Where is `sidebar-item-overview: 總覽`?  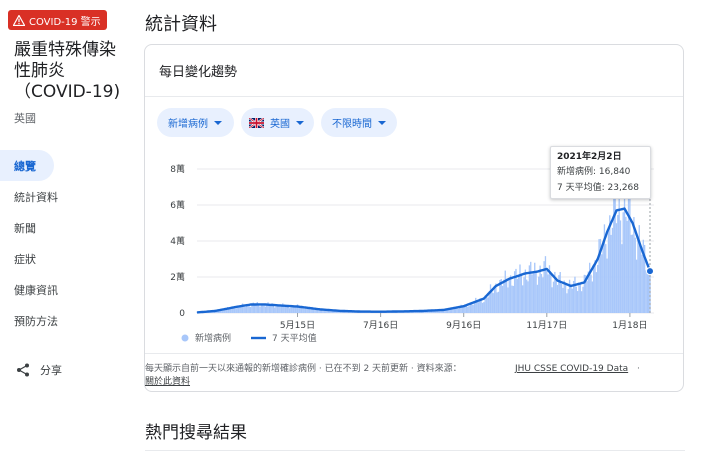 sidebar-item-overview: 總覽 is located at coordinates (27, 165).